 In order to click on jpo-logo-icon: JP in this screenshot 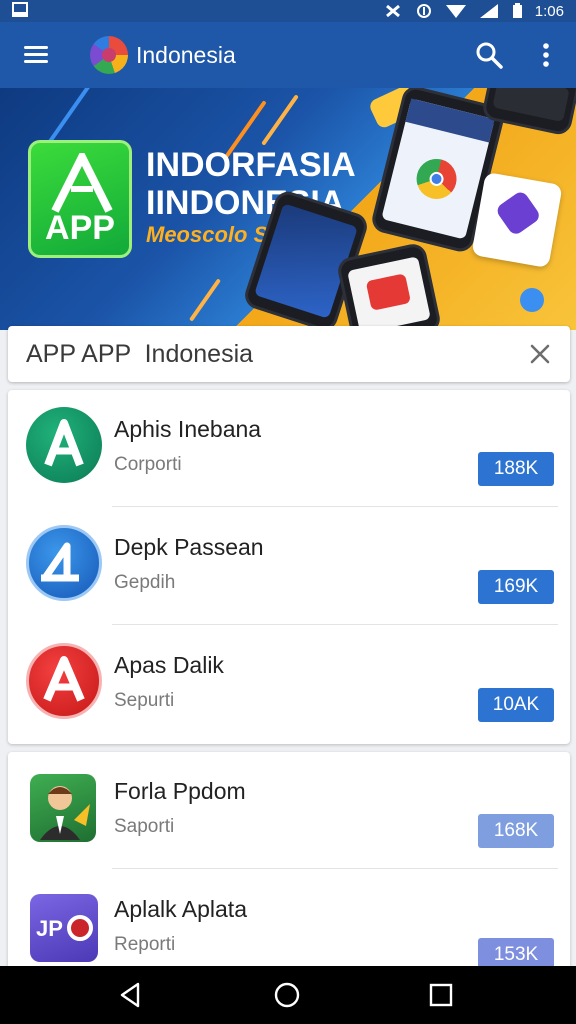, I will do `click(64, 928)`.